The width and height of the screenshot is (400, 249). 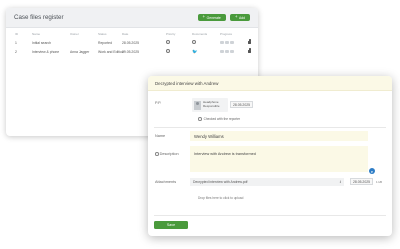 What do you see at coordinates (132, 18) in the screenshot?
I see `register-header: Case files register + Generate + Add` at bounding box center [132, 18].